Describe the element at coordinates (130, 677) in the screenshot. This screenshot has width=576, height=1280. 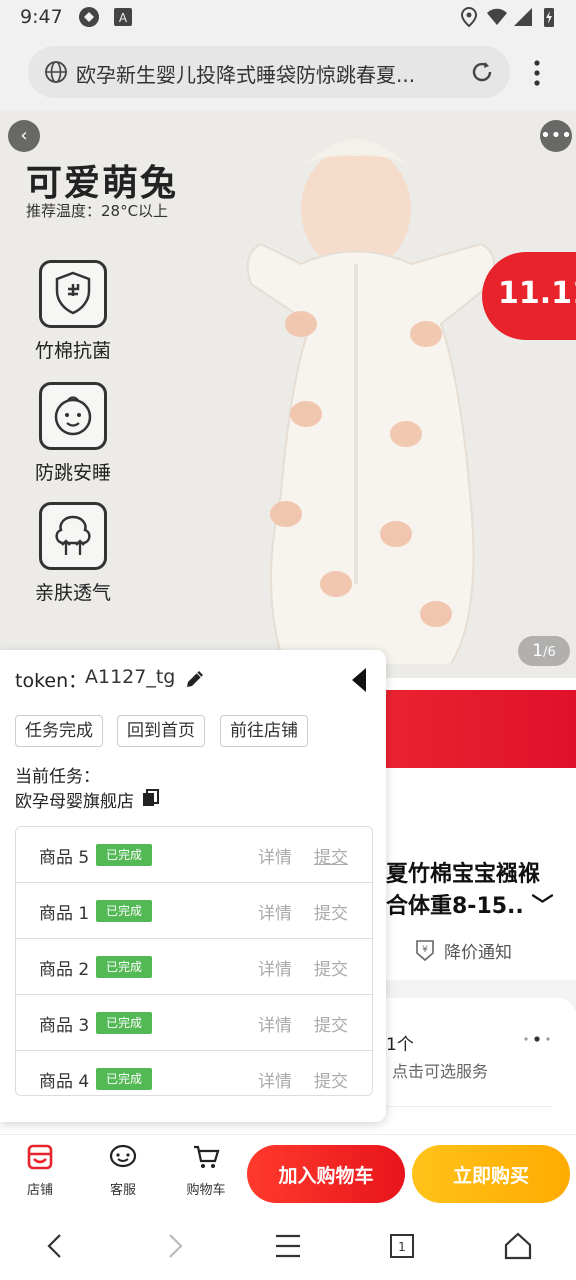
I see `token-value: A1127_tg` at that location.